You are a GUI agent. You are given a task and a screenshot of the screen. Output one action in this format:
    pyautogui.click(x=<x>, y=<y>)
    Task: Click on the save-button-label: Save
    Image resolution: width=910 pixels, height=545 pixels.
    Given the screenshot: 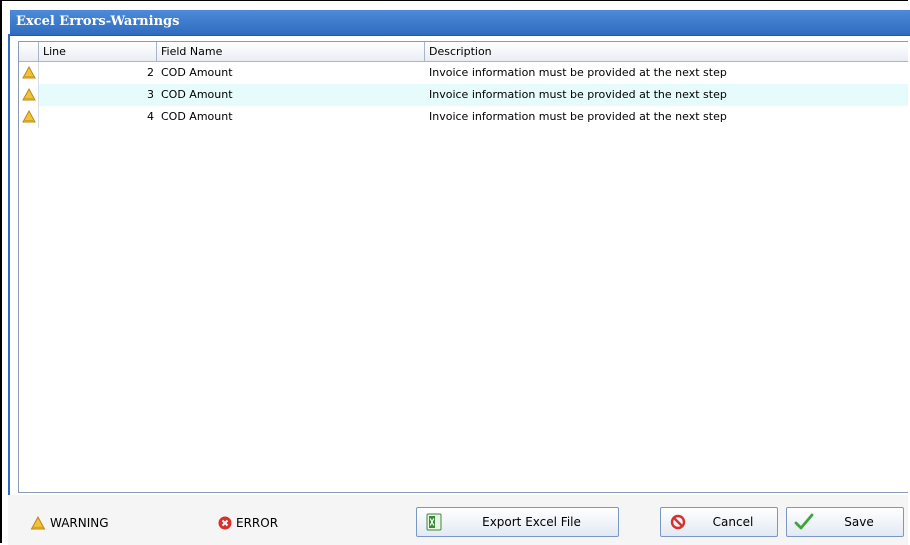 What is the action you would take?
    pyautogui.click(x=859, y=522)
    